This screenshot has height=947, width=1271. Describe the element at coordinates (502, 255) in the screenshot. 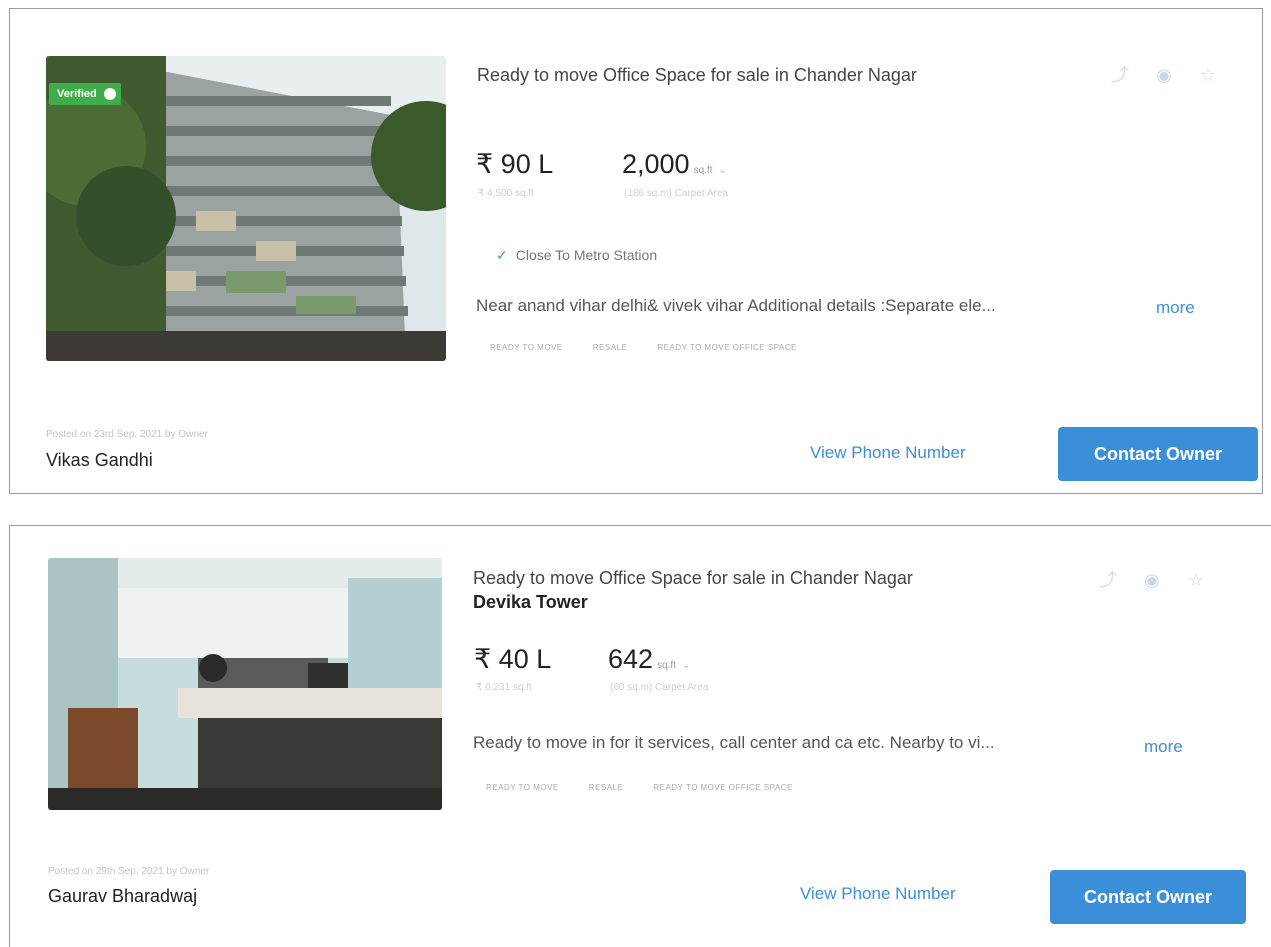

I see `check-icon: ✓` at that location.